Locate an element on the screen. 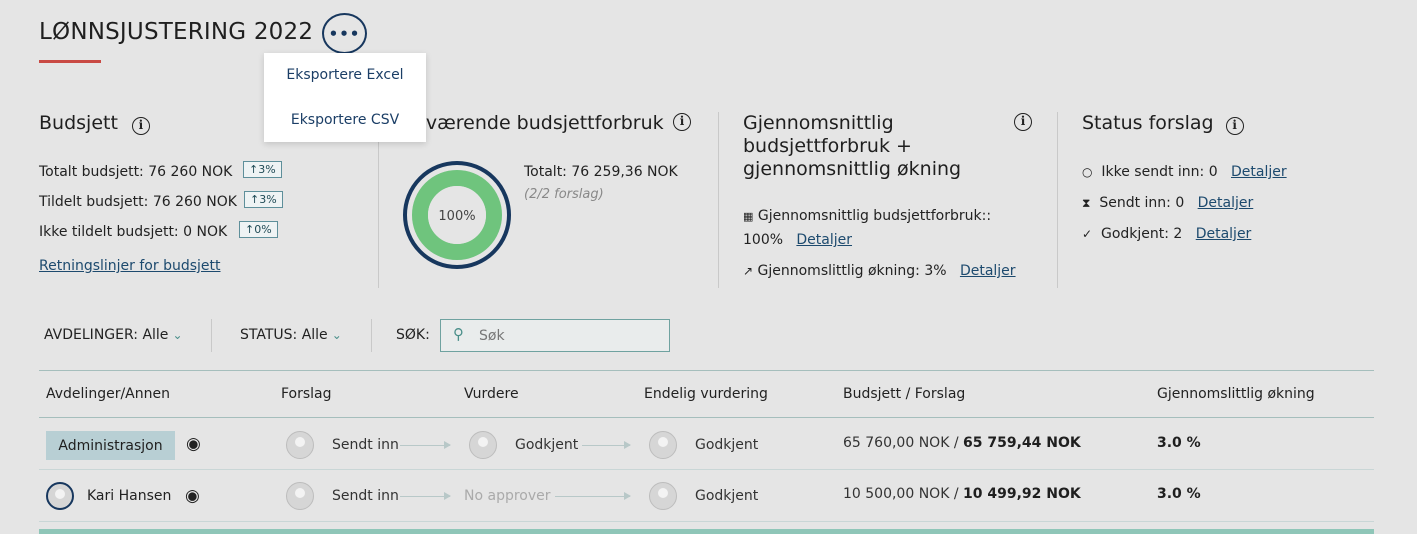 The image size is (1417, 534). status-sent-value: 0 is located at coordinates (1180, 203).